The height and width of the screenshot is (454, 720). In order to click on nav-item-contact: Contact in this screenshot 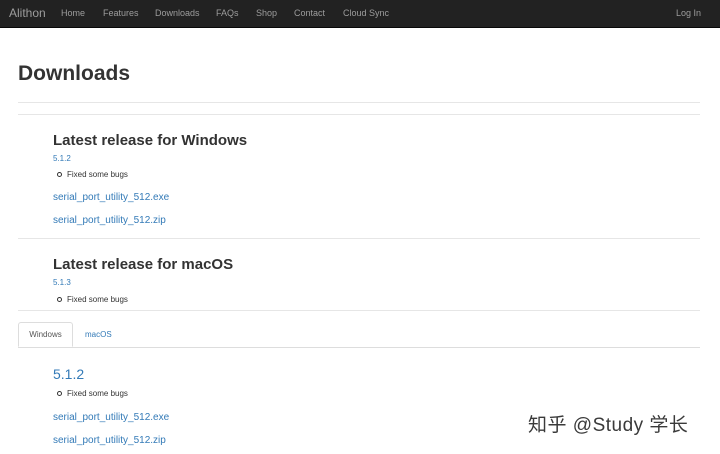, I will do `click(309, 13)`.